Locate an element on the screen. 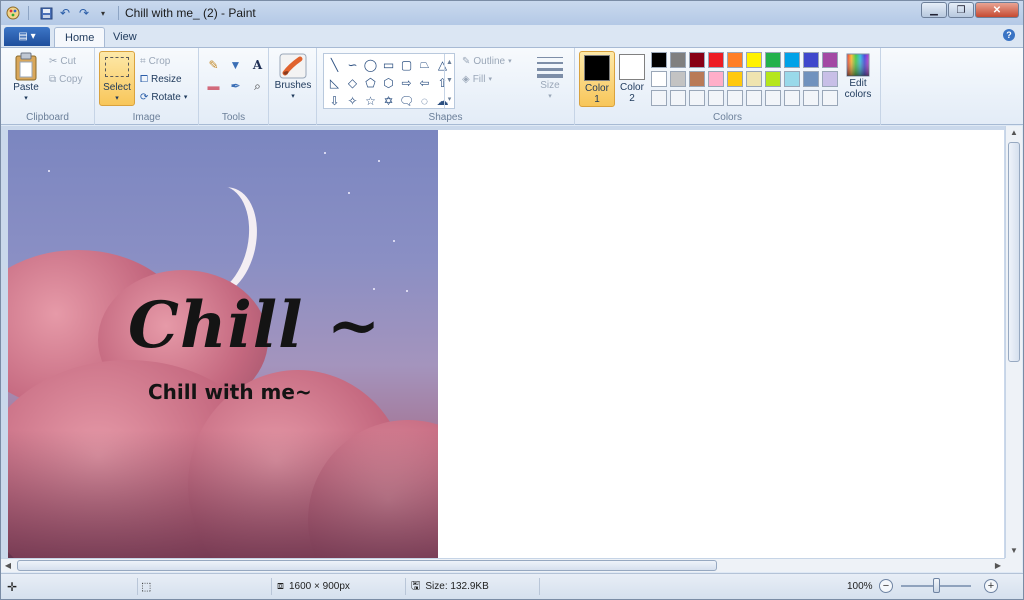  five-point-star-shape-icon: ☆ is located at coordinates (370, 100).